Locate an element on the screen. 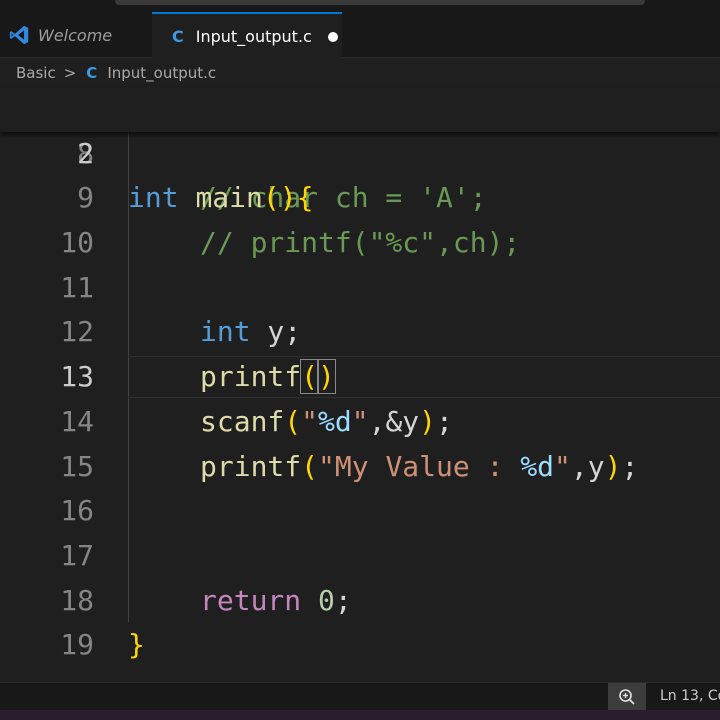 The height and width of the screenshot is (720, 720). breadcrumb-file: Input_output.c is located at coordinates (161, 73).